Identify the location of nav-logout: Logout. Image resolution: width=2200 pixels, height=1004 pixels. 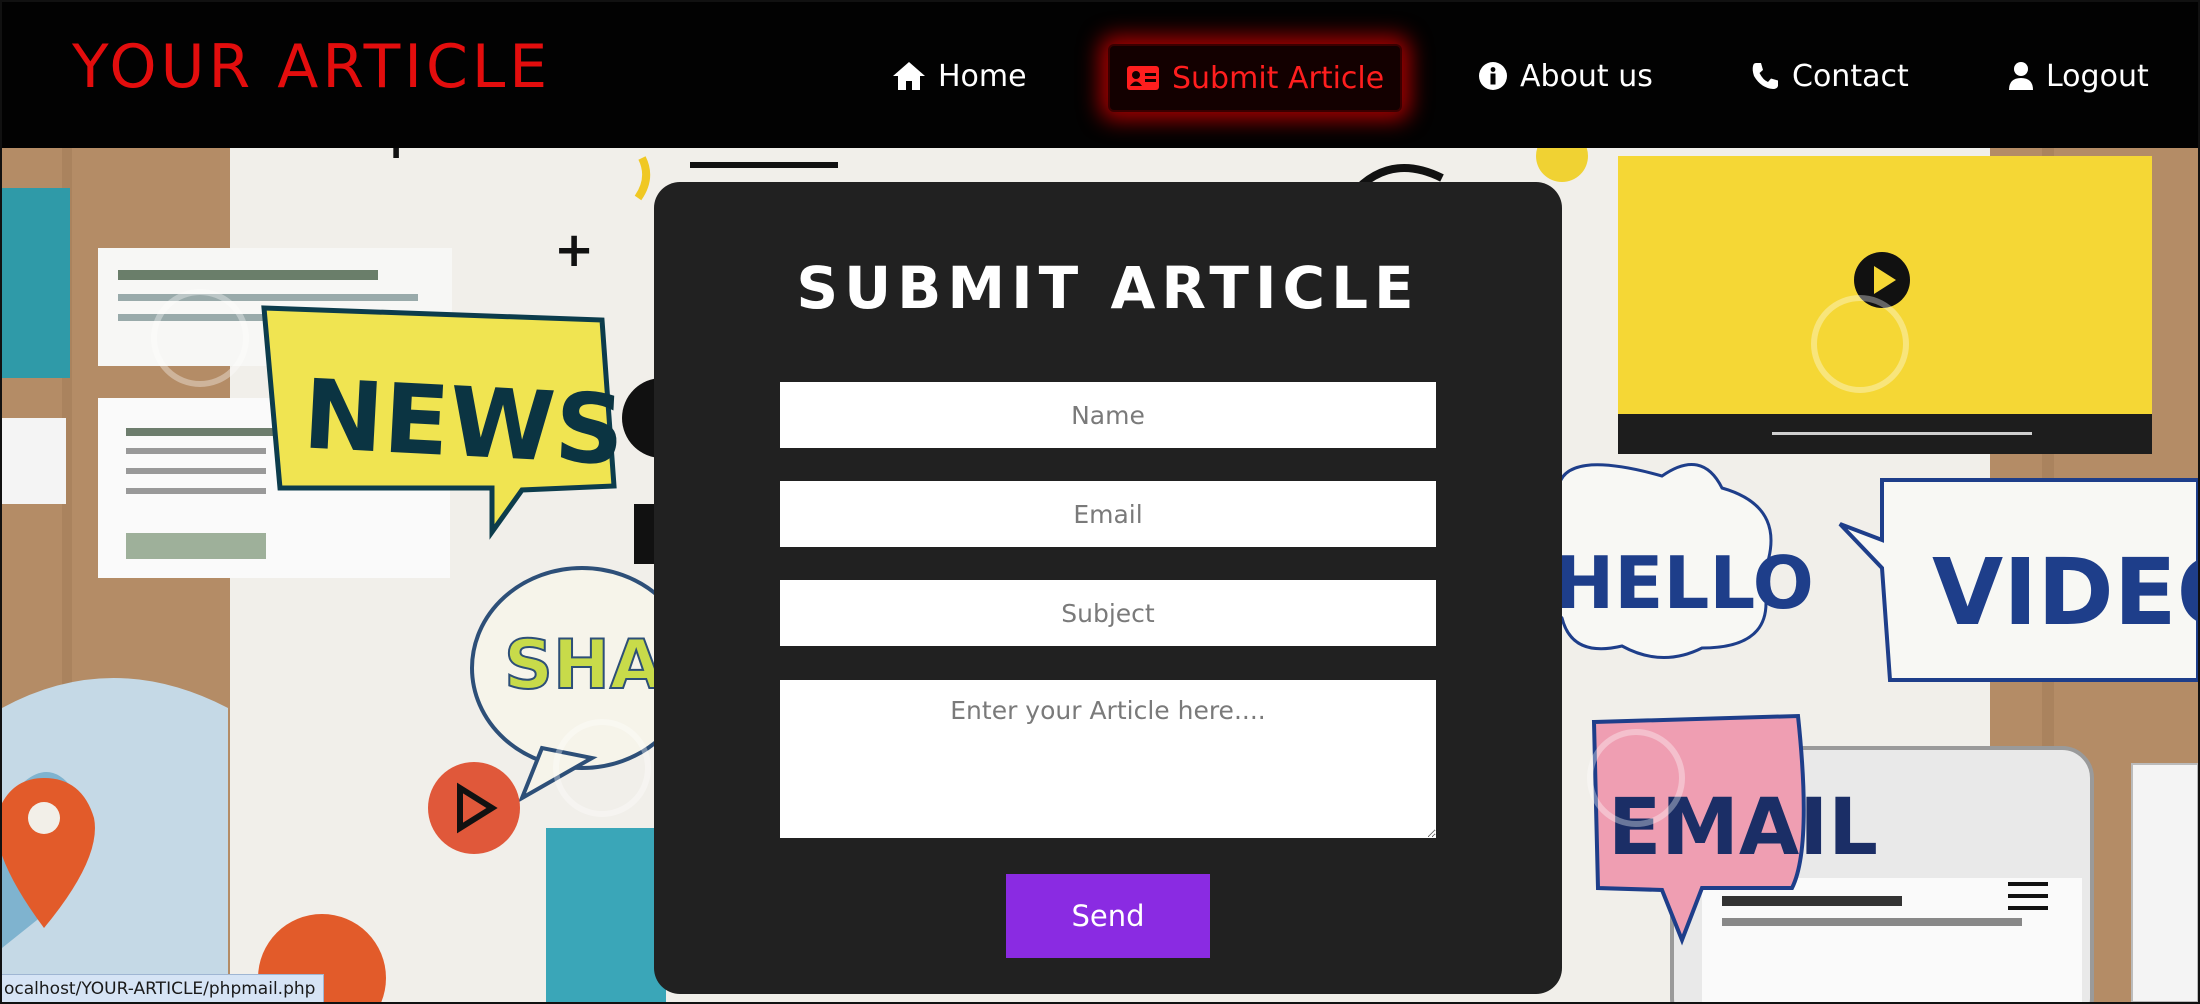
(2078, 76).